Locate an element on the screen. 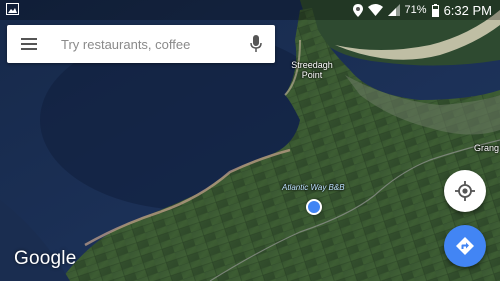 The image size is (500, 281). gallery-icon is located at coordinates (12, 9).